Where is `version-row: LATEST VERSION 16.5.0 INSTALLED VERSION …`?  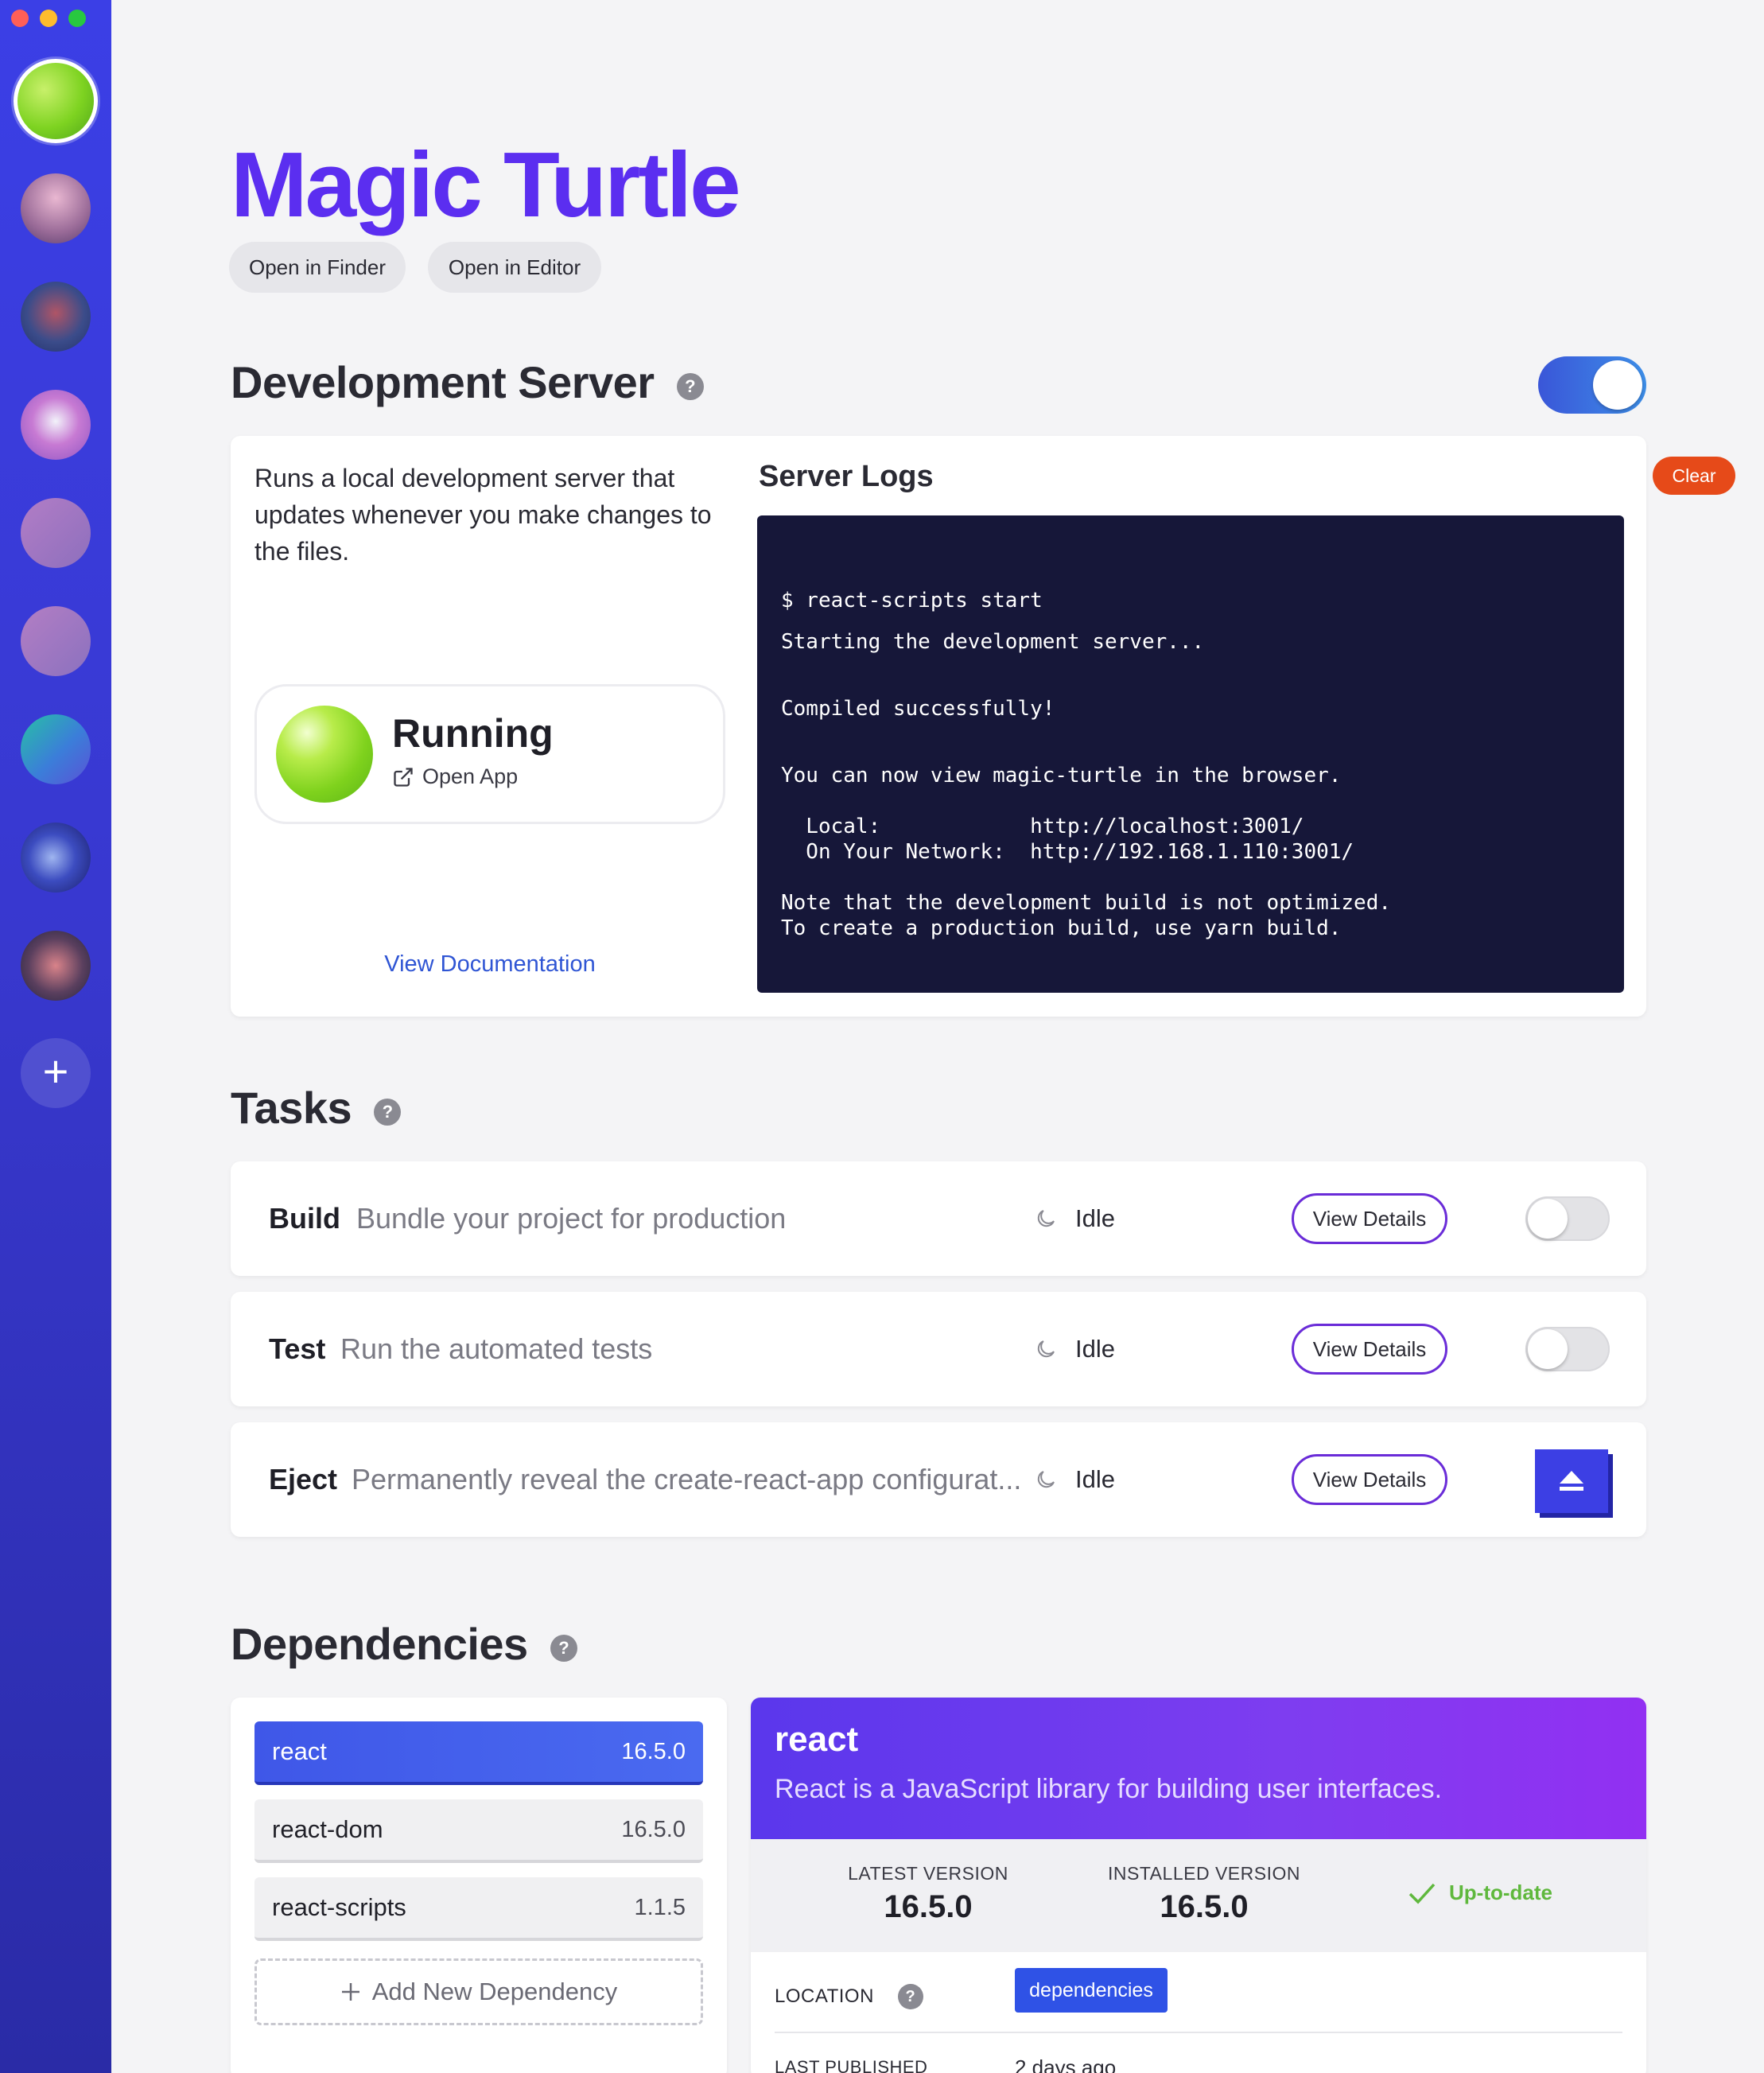 version-row: LATEST VERSION 16.5.0 INSTALLED VERSION … is located at coordinates (1198, 1895).